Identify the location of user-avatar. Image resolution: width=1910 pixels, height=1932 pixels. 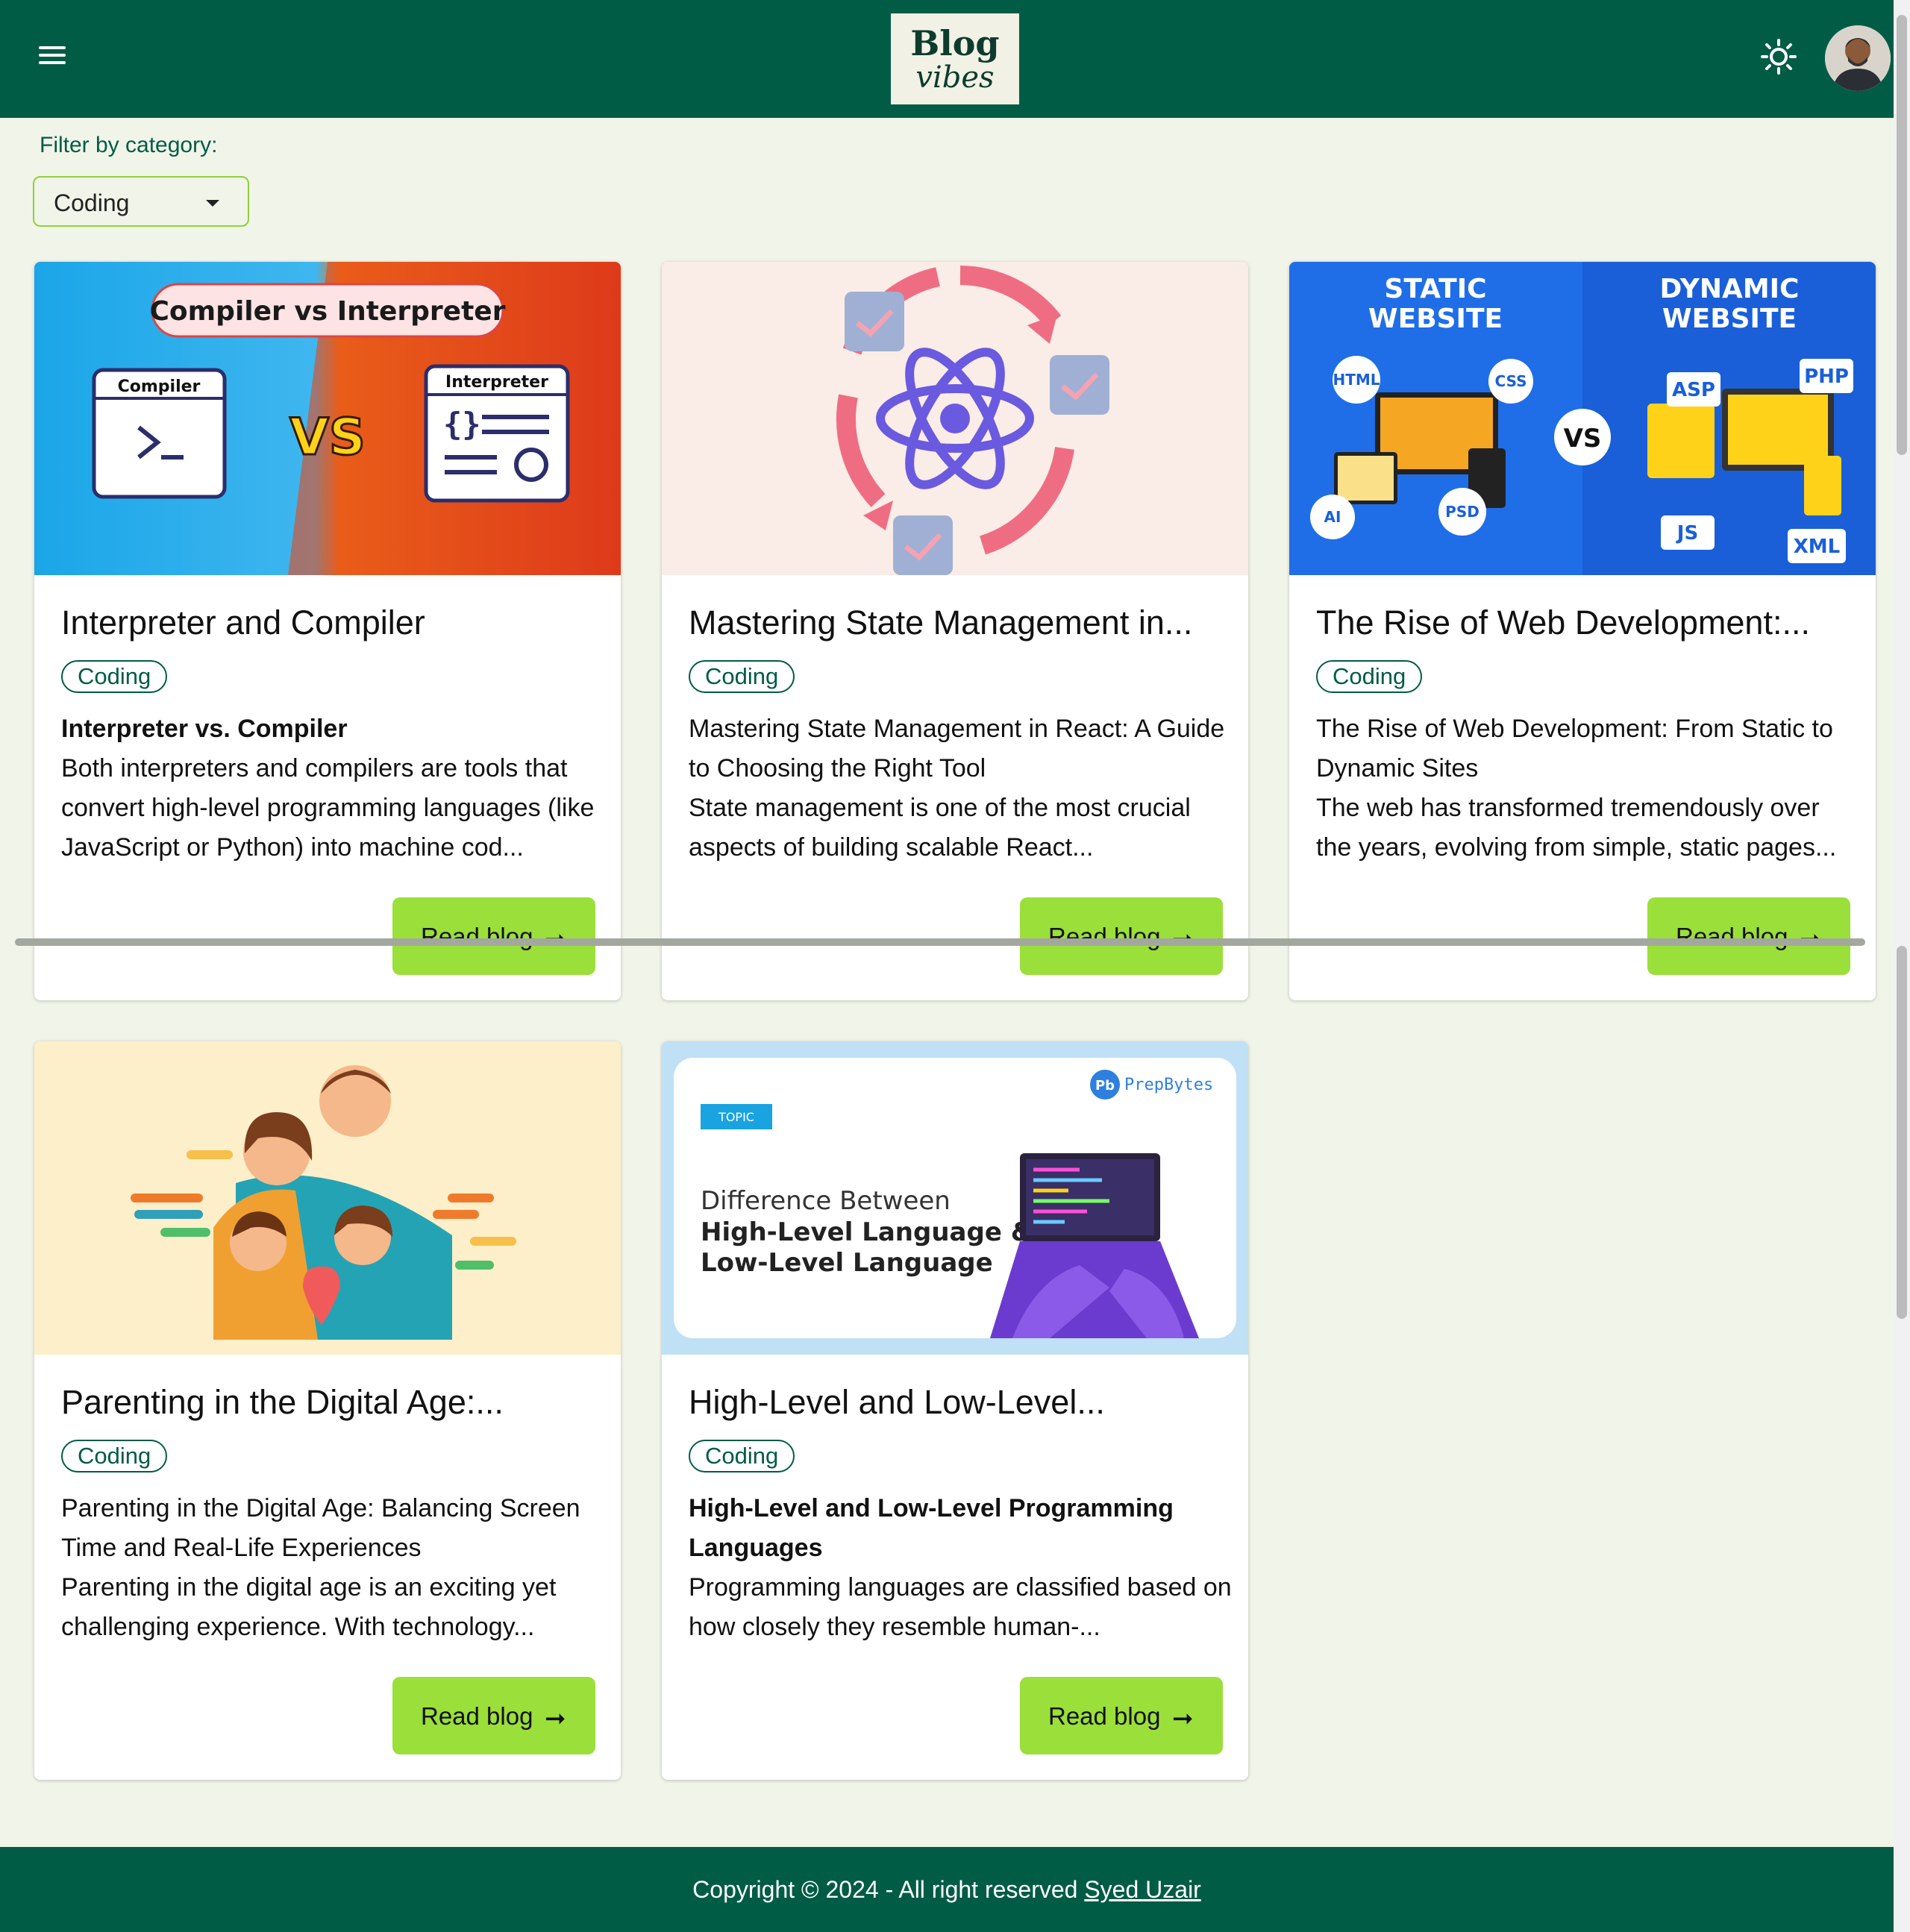
(1858, 58).